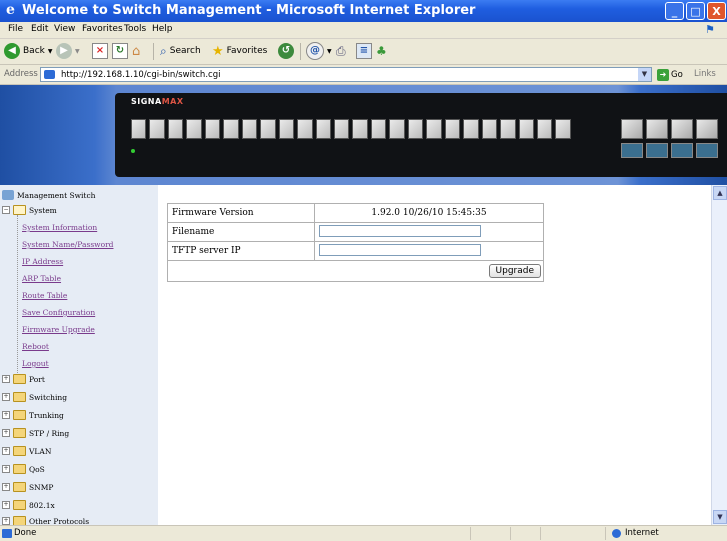 The width and height of the screenshot is (727, 541). Describe the element at coordinates (695, 11) in the screenshot. I see `maximize-button: □` at that location.